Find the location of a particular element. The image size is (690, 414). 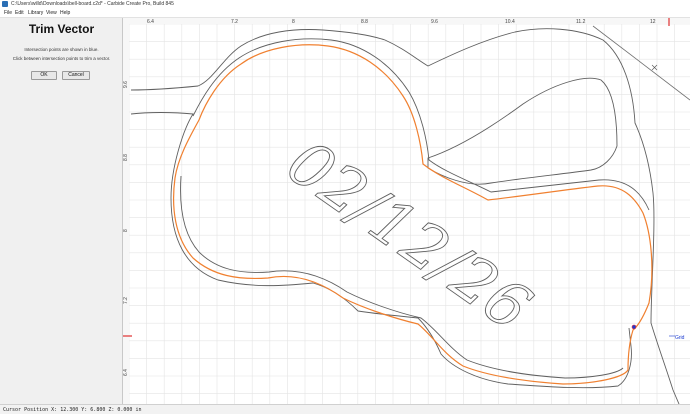

left-tick-label: 7.2 is located at coordinates (126, 300).